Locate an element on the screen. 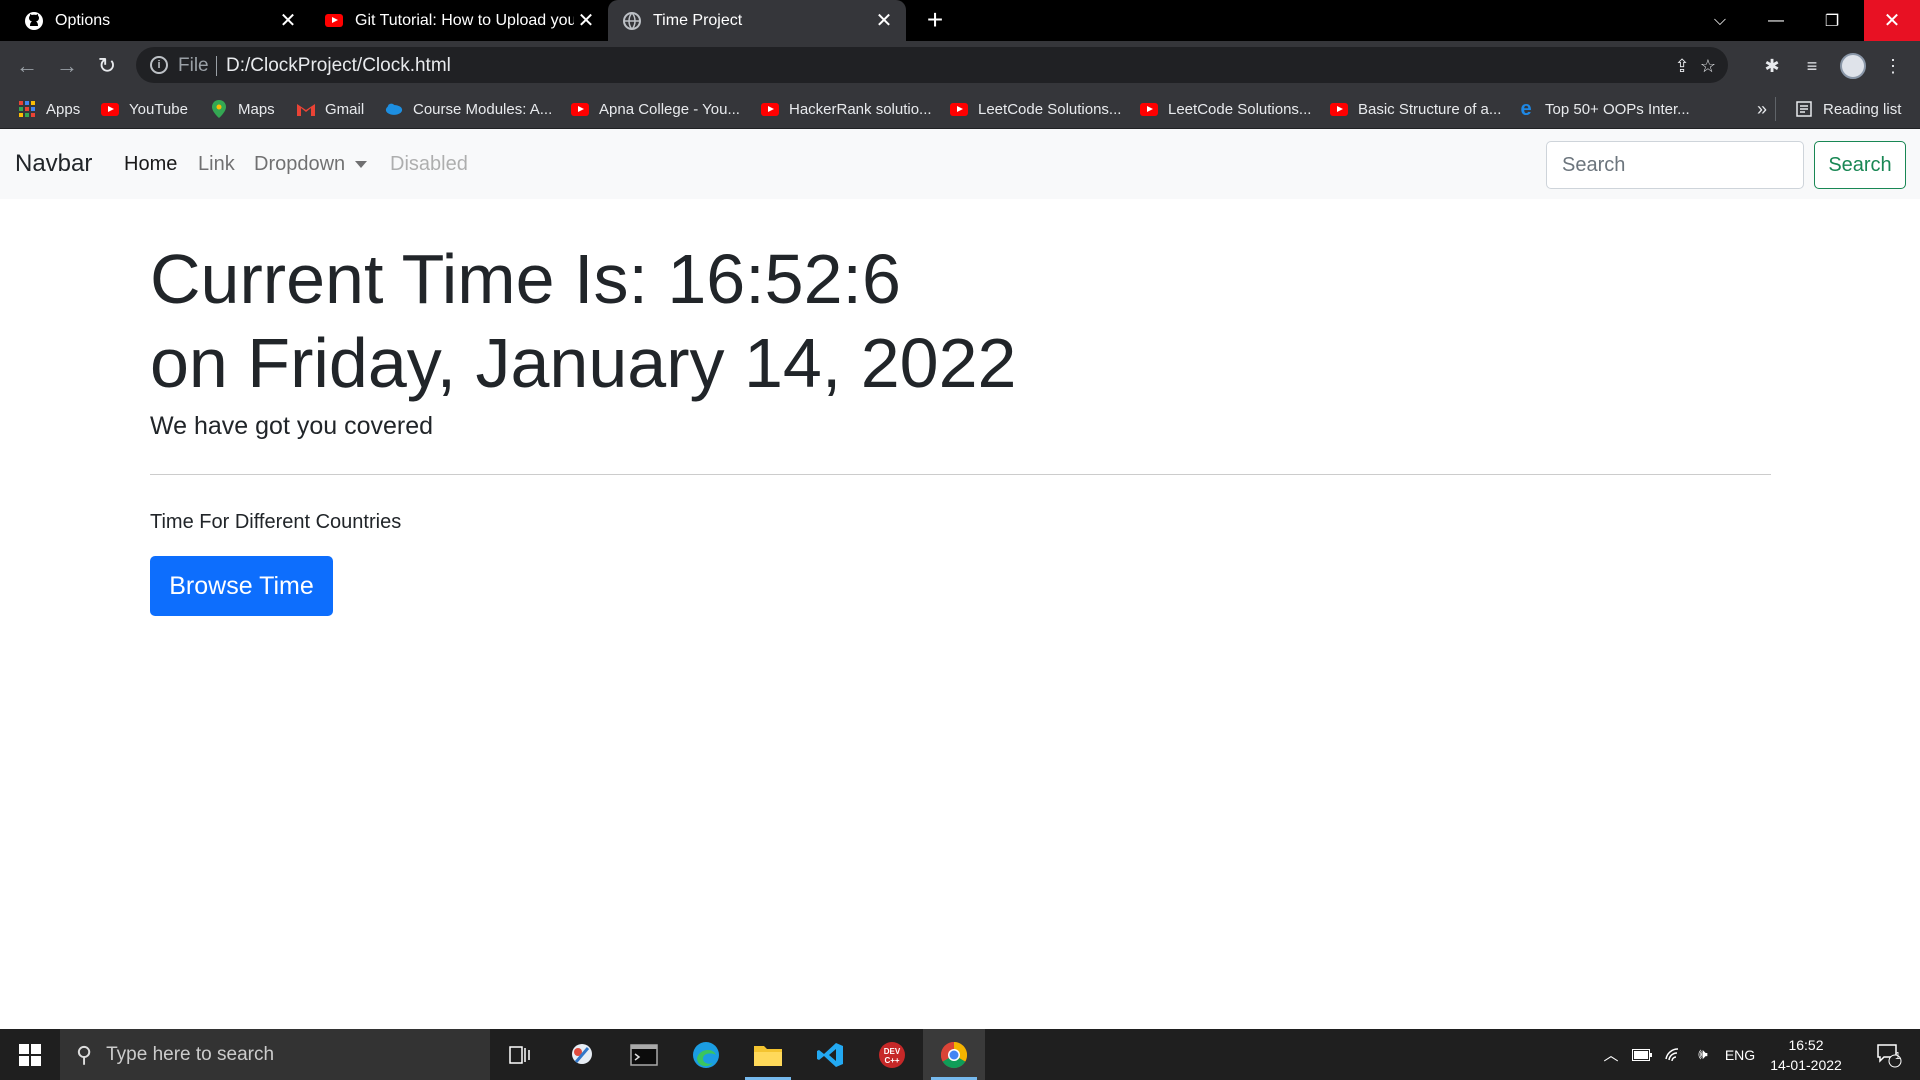  countries-subheading: Time For Different Countries is located at coordinates (276, 522).